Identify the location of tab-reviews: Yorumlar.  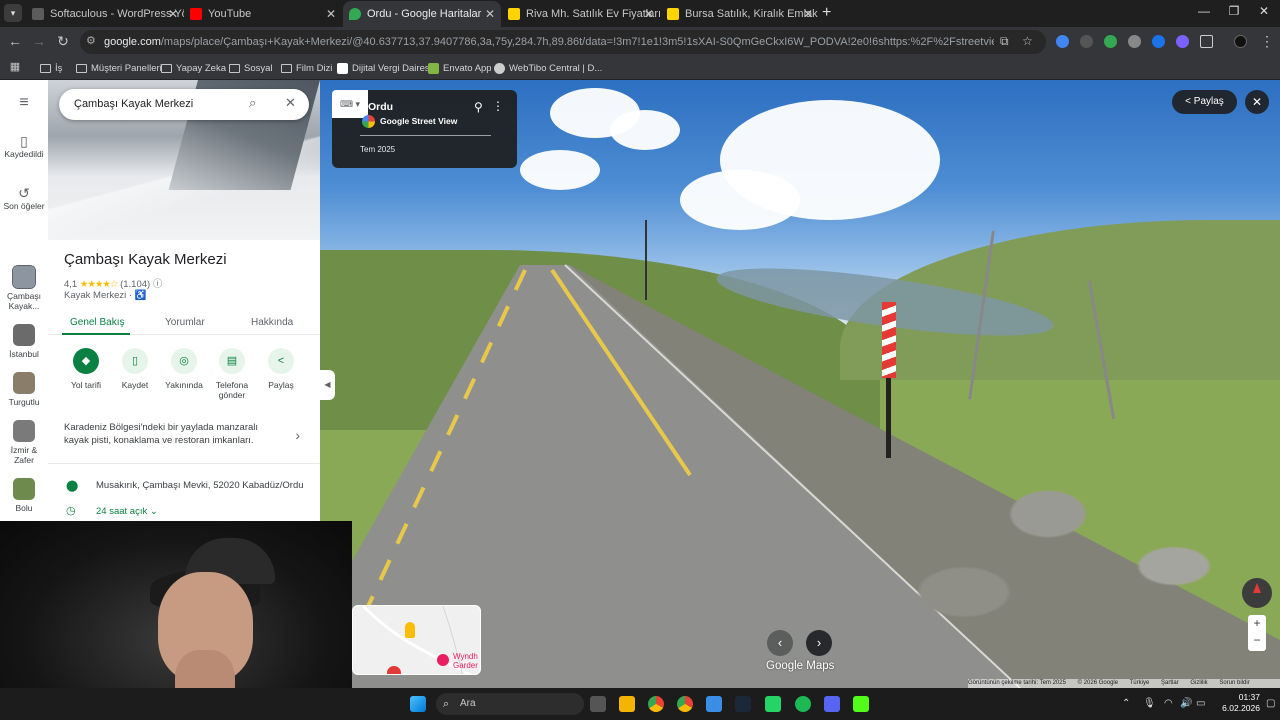
(185, 322).